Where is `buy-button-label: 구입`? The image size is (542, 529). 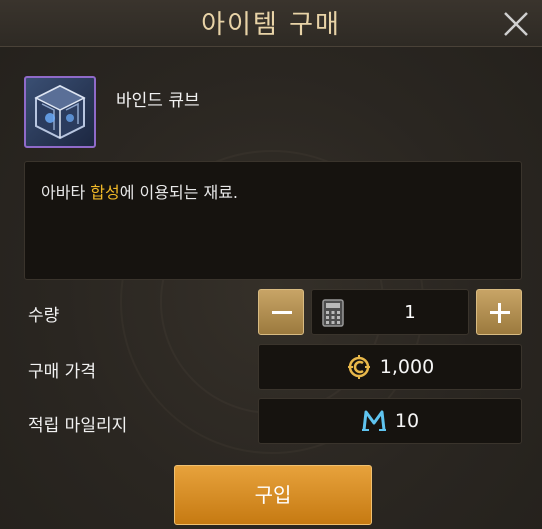 buy-button-label: 구입 is located at coordinates (273, 495).